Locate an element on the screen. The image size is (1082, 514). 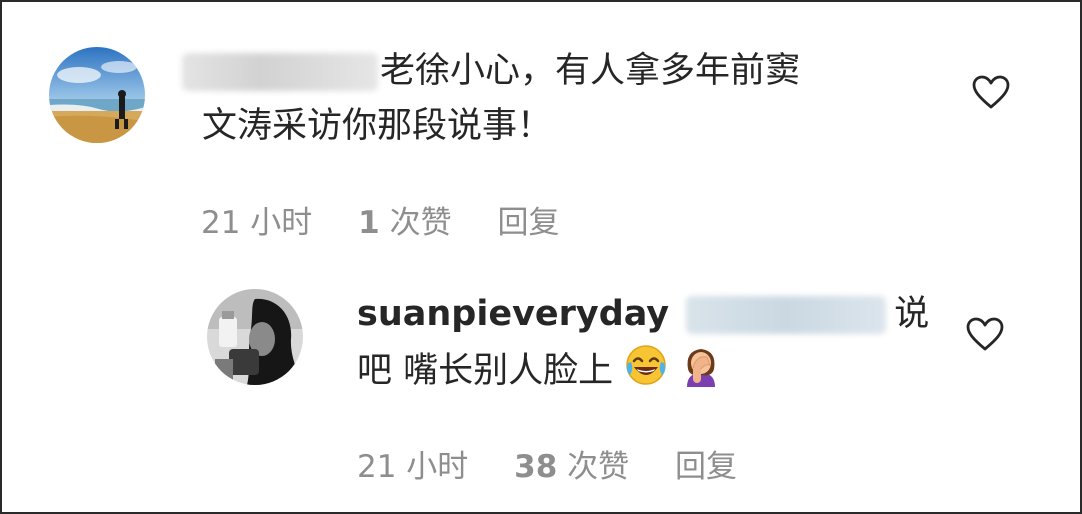
comment-text: 吧 嘴长别人脸上 is located at coordinates (485, 371).